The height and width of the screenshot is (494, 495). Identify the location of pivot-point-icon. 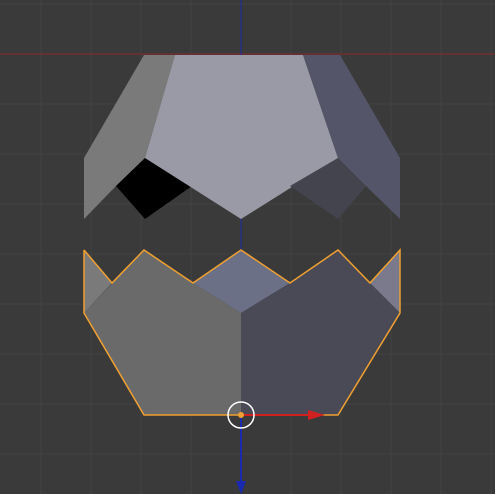
(241, 415).